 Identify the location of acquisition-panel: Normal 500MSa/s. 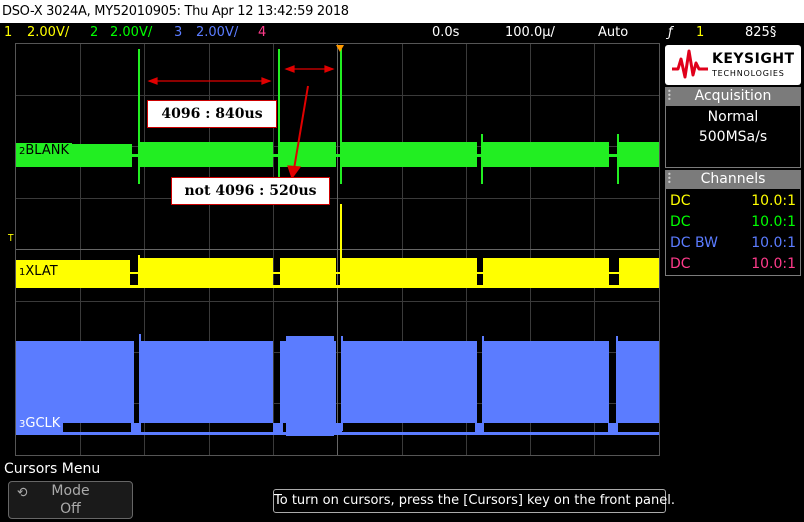
(733, 136).